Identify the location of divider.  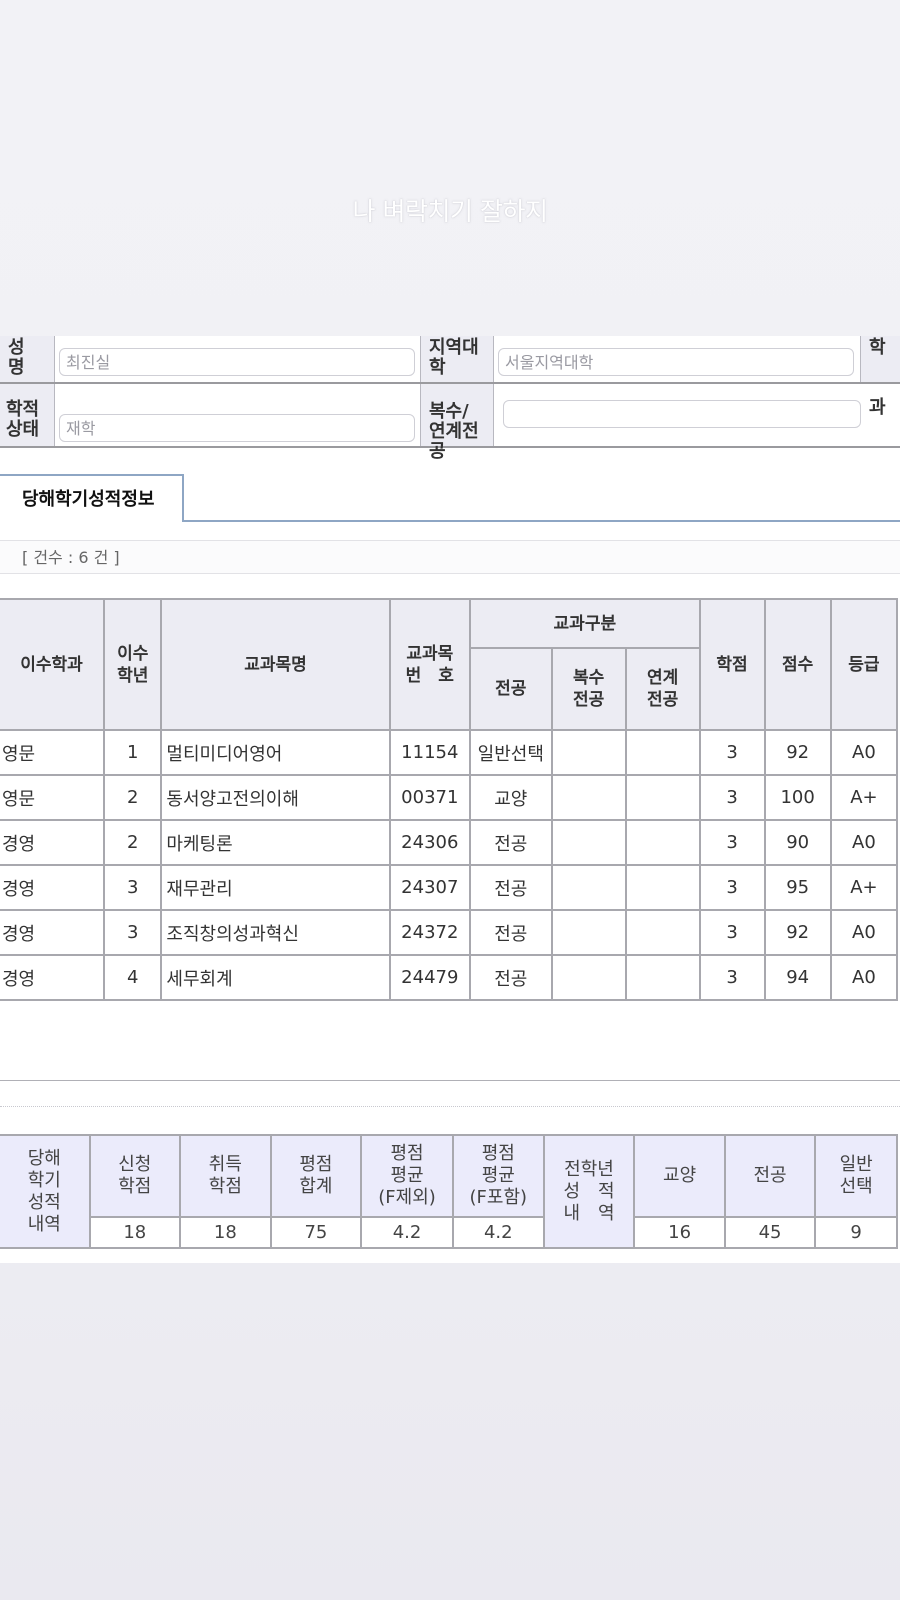
(450, 1080).